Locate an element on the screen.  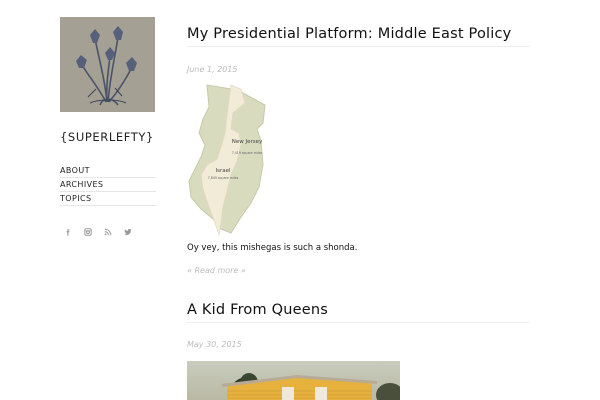
israel-area-label: 7,849 square miles is located at coordinates (223, 178).